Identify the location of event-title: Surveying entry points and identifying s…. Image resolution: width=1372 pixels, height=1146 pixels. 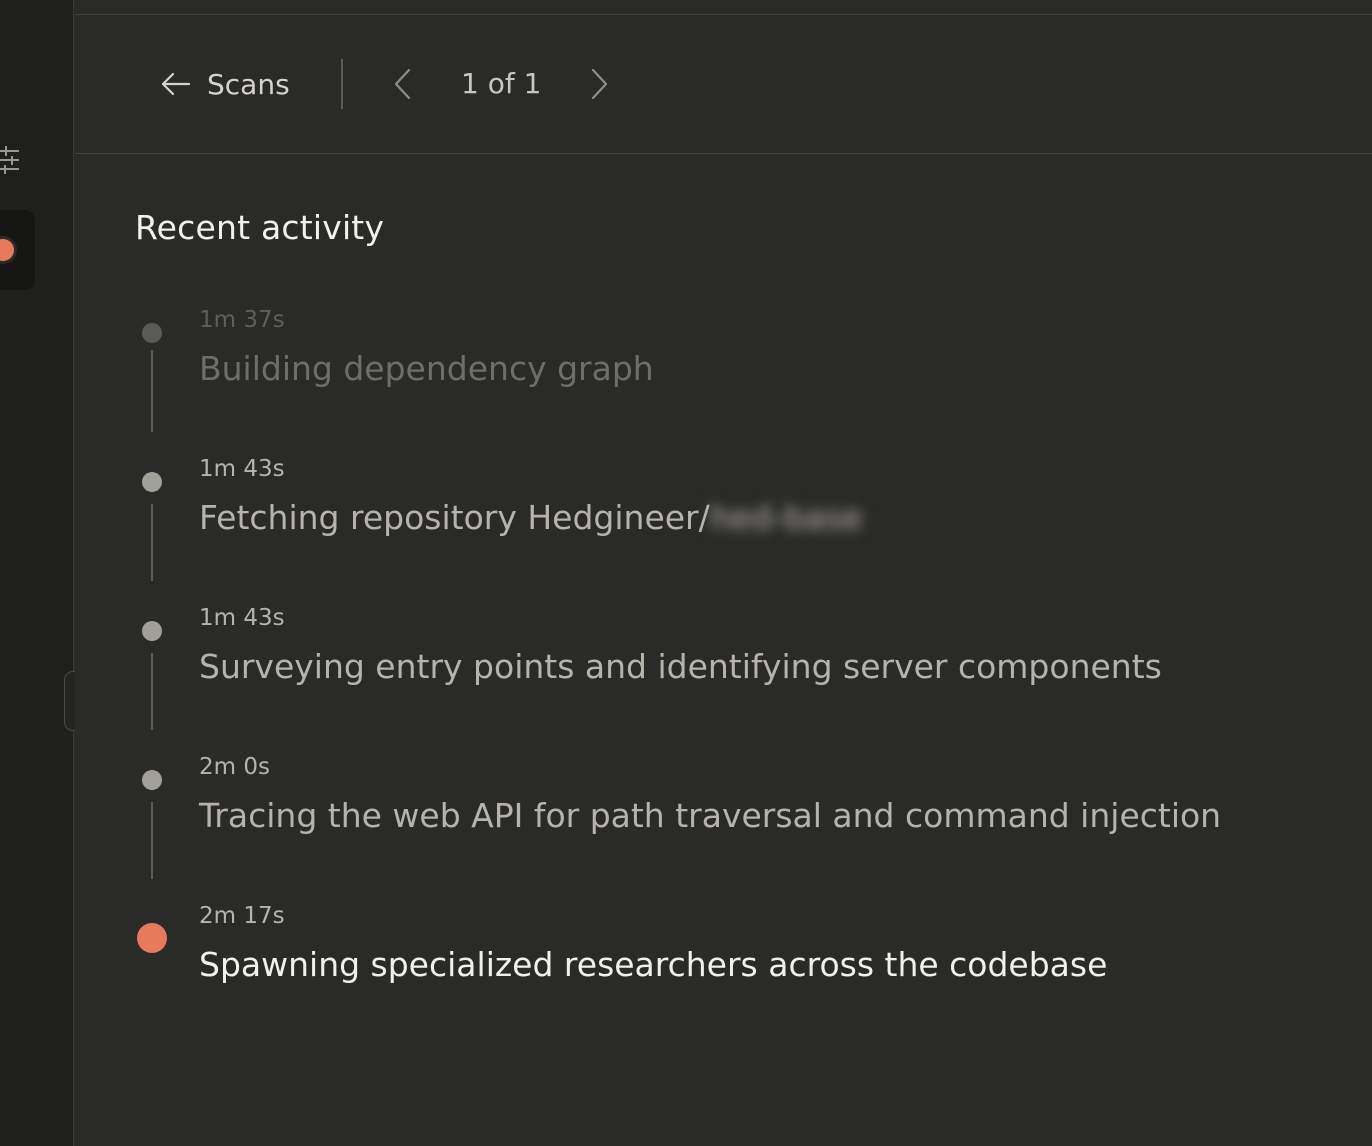
(680, 666).